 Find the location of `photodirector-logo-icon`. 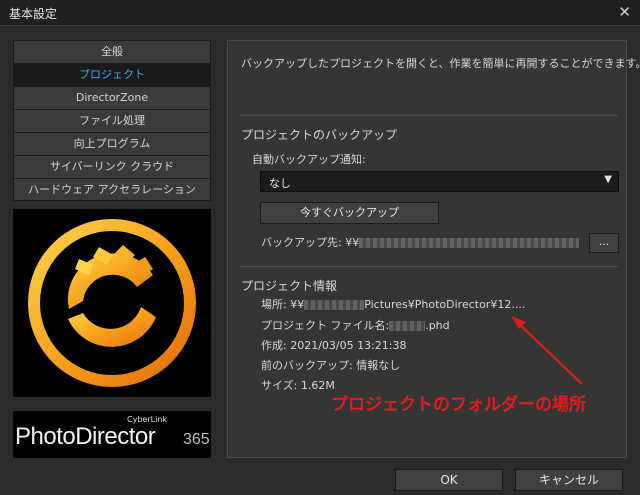

photodirector-logo-icon is located at coordinates (112, 303).